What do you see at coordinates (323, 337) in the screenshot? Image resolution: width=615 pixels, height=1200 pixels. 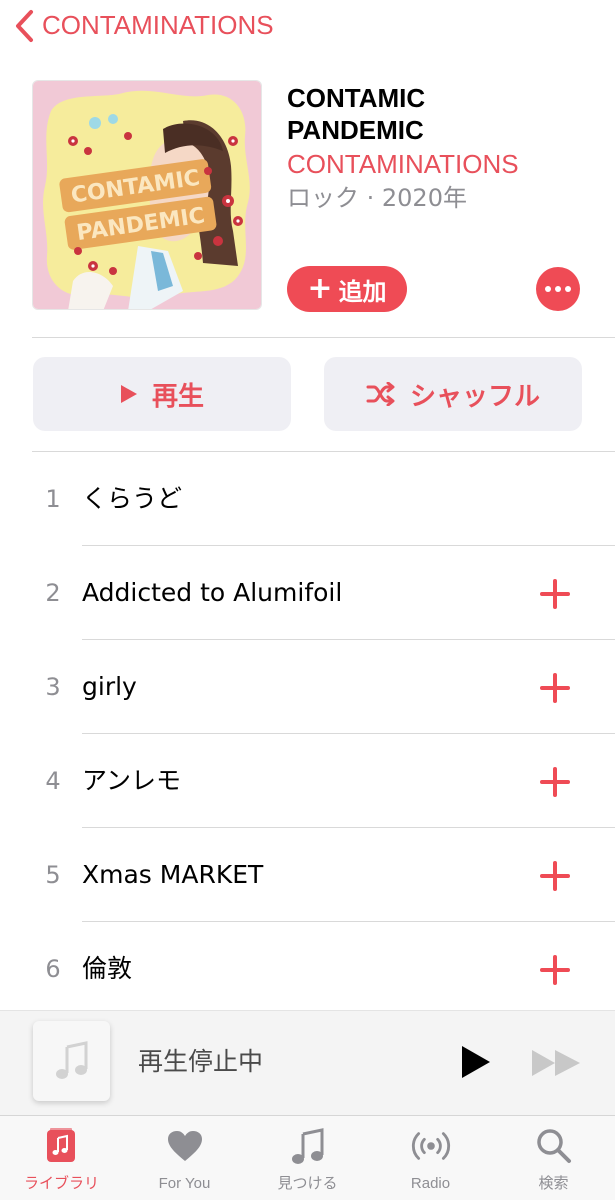 I see `divider` at bounding box center [323, 337].